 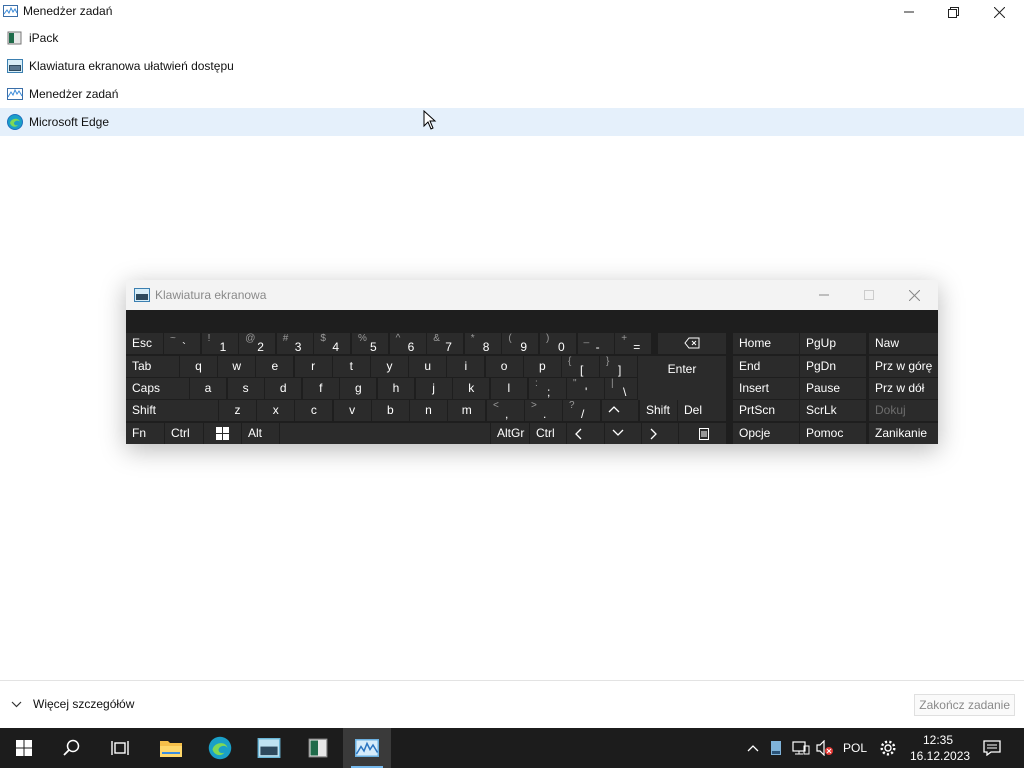 I want to click on key-alt: Alt, so click(x=260, y=433).